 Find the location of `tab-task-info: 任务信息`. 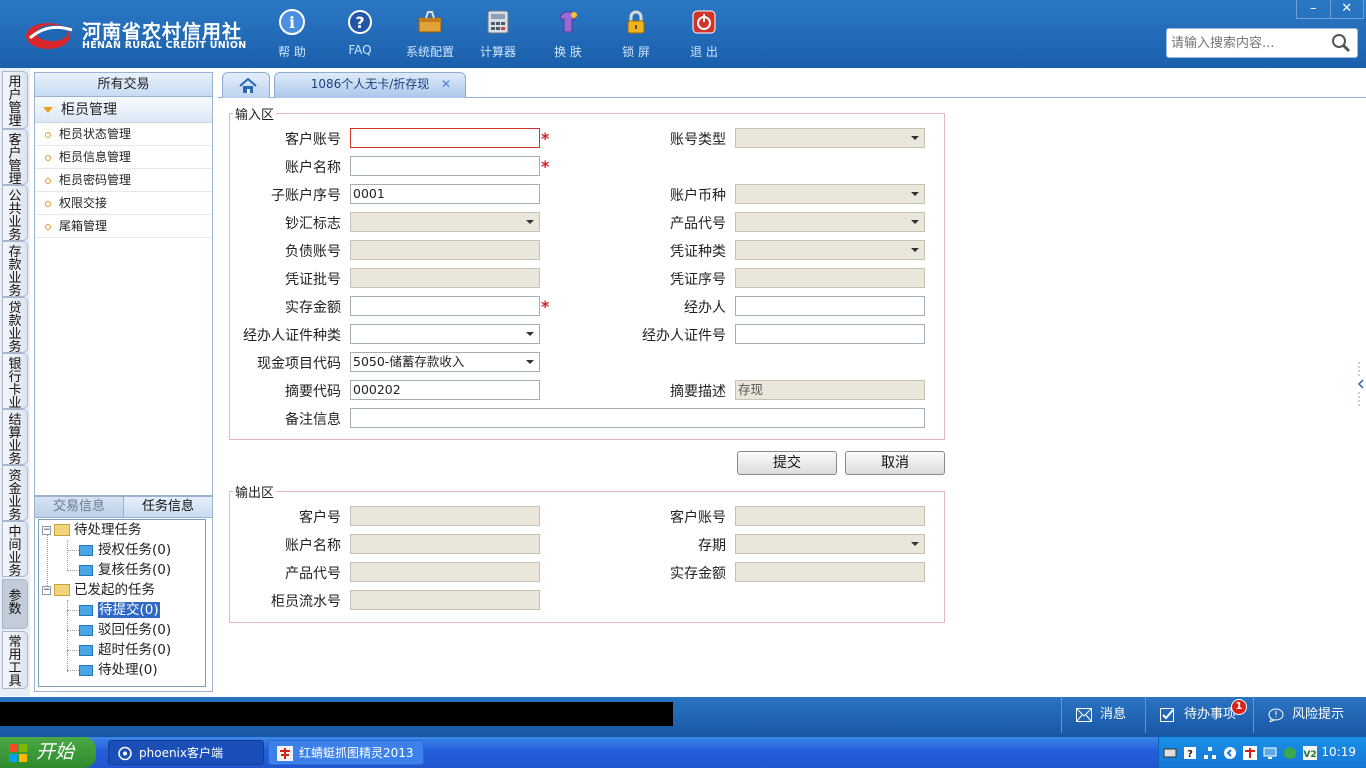

tab-task-info: 任务信息 is located at coordinates (167, 507).